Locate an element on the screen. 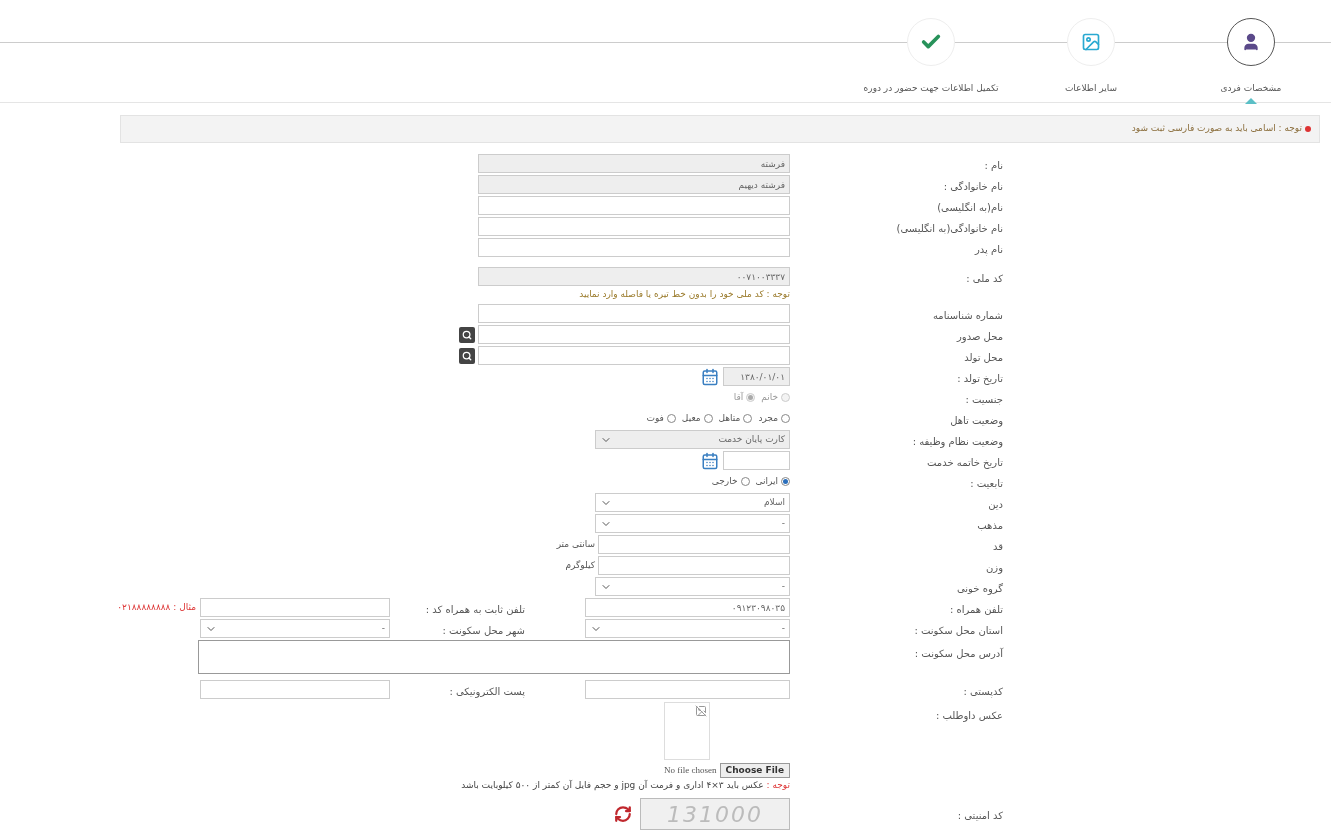 This screenshot has height=836, width=1331. radio-label: خارجی is located at coordinates (724, 481).